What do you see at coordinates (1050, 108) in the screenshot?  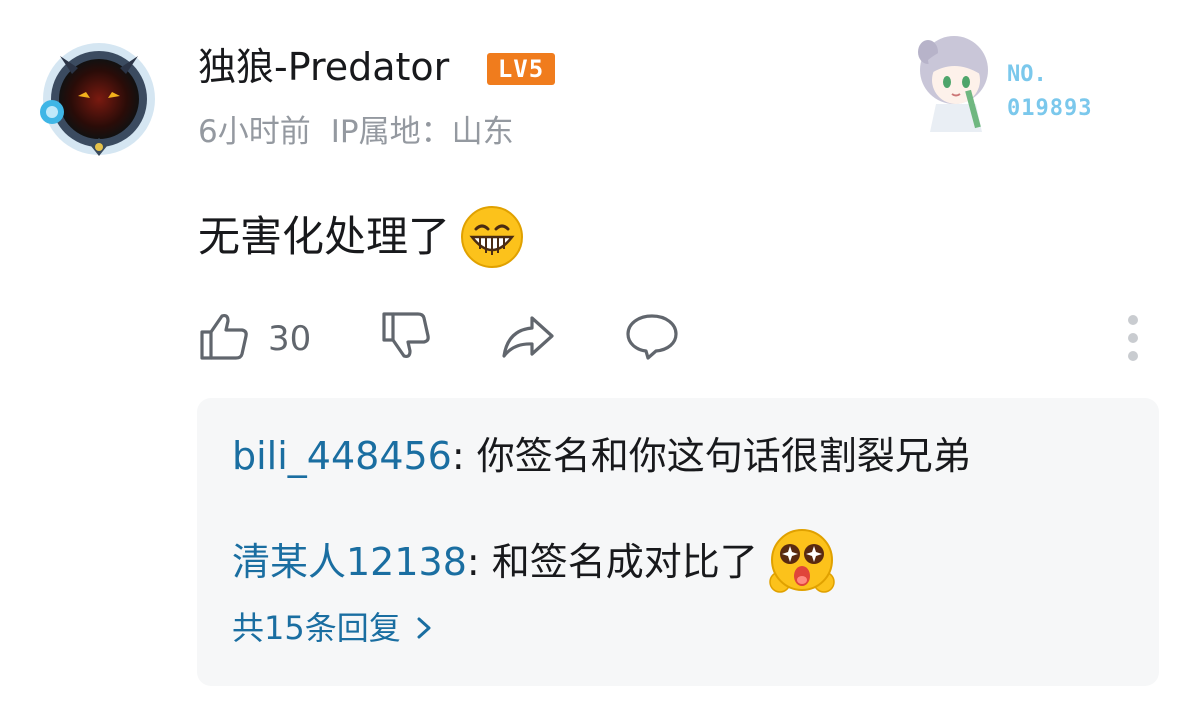 I see `fan-badge-number: 019893` at bounding box center [1050, 108].